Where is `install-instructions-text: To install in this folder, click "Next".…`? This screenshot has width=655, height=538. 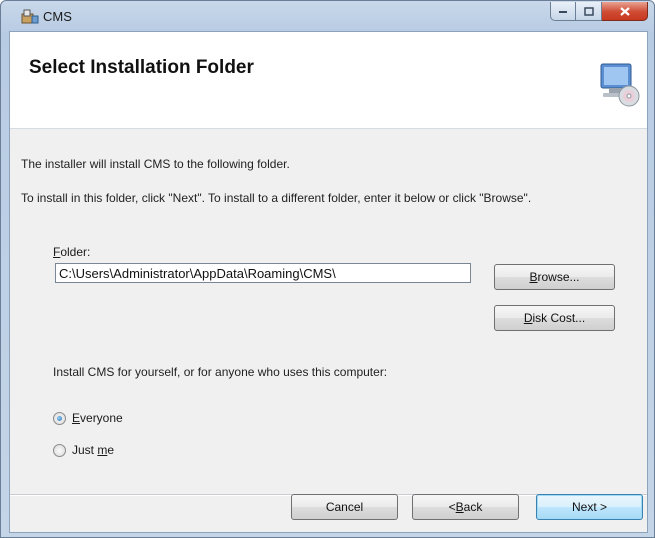 install-instructions-text: To install in this folder, click "Next".… is located at coordinates (276, 198).